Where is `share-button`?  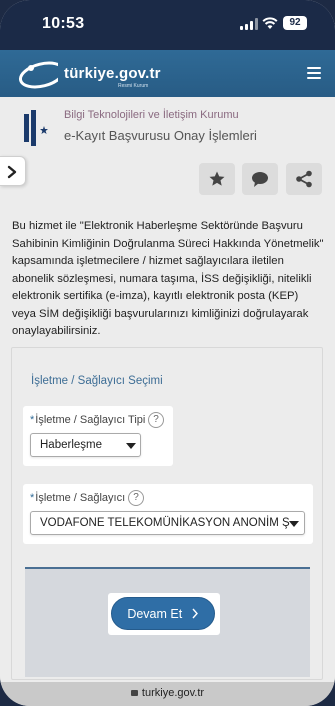
share-button is located at coordinates (304, 179).